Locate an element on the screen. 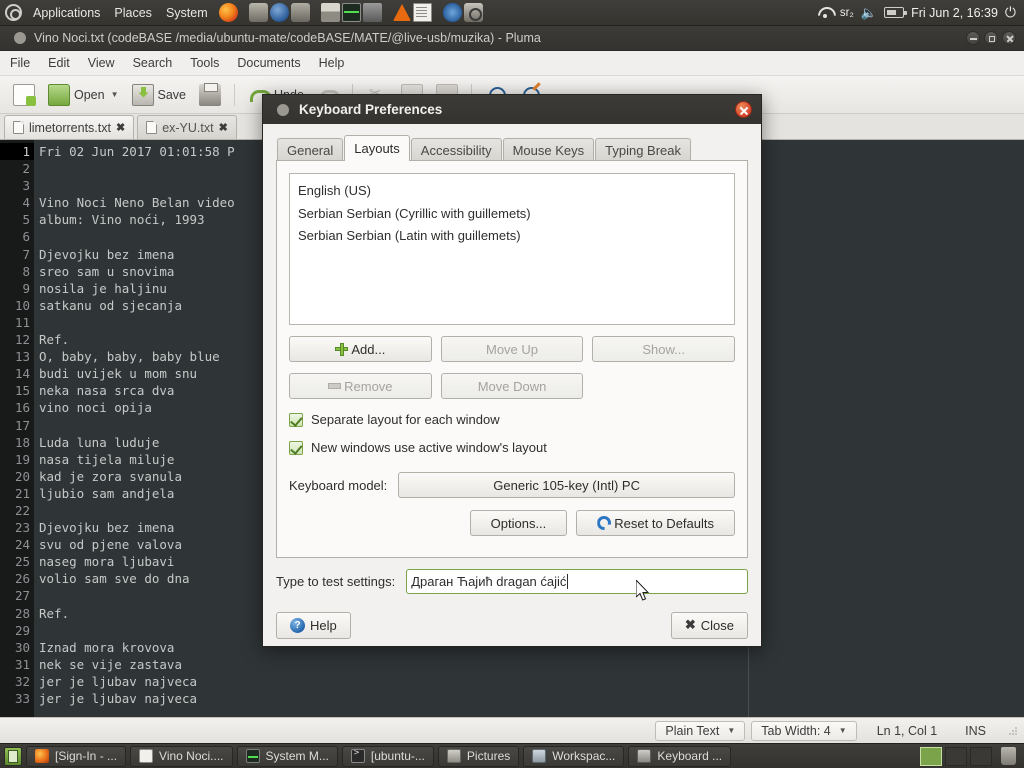 The height and width of the screenshot is (768, 1024). test-settings-label: Type to test settings: is located at coordinates (336, 581).